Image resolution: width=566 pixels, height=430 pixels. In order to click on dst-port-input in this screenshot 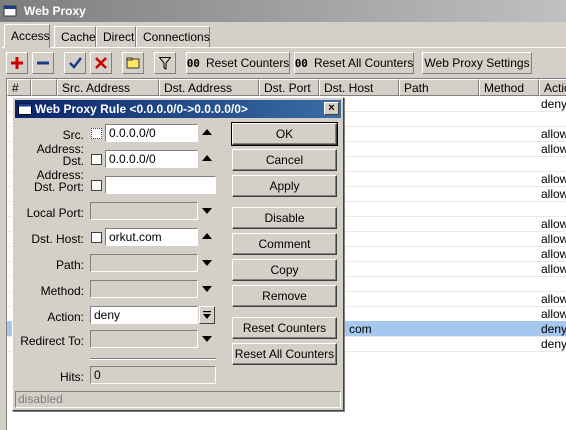, I will do `click(160, 185)`.